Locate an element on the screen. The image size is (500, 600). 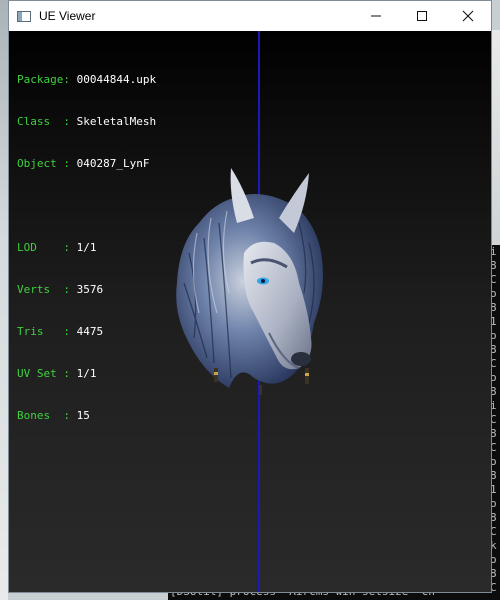
info-uvset: UV Set : 1/1 is located at coordinates (57, 373).